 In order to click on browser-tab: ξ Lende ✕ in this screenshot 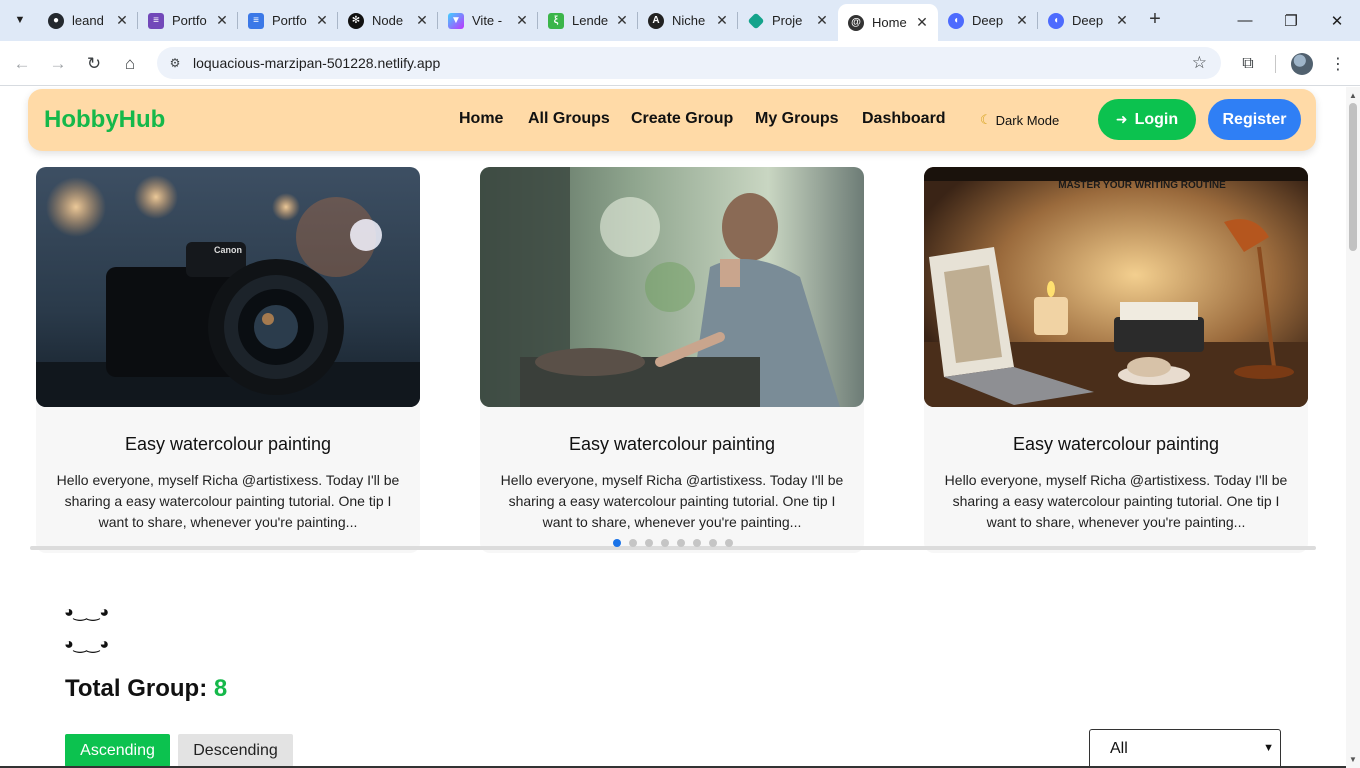, I will do `click(588, 20)`.